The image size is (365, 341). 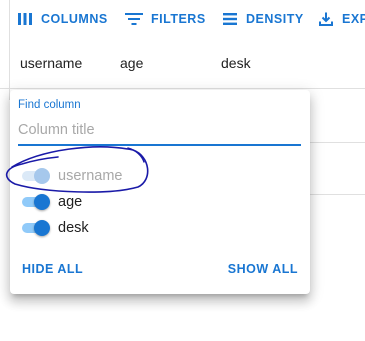 I want to click on column-toggle-label: username, so click(x=90, y=176).